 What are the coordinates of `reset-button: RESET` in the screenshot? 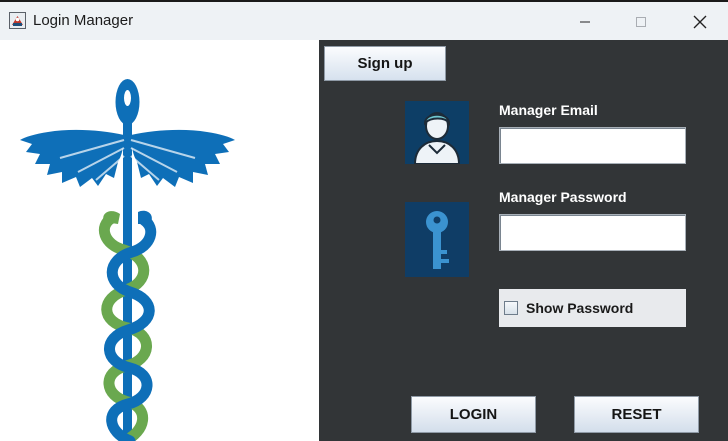 It's located at (636, 414).